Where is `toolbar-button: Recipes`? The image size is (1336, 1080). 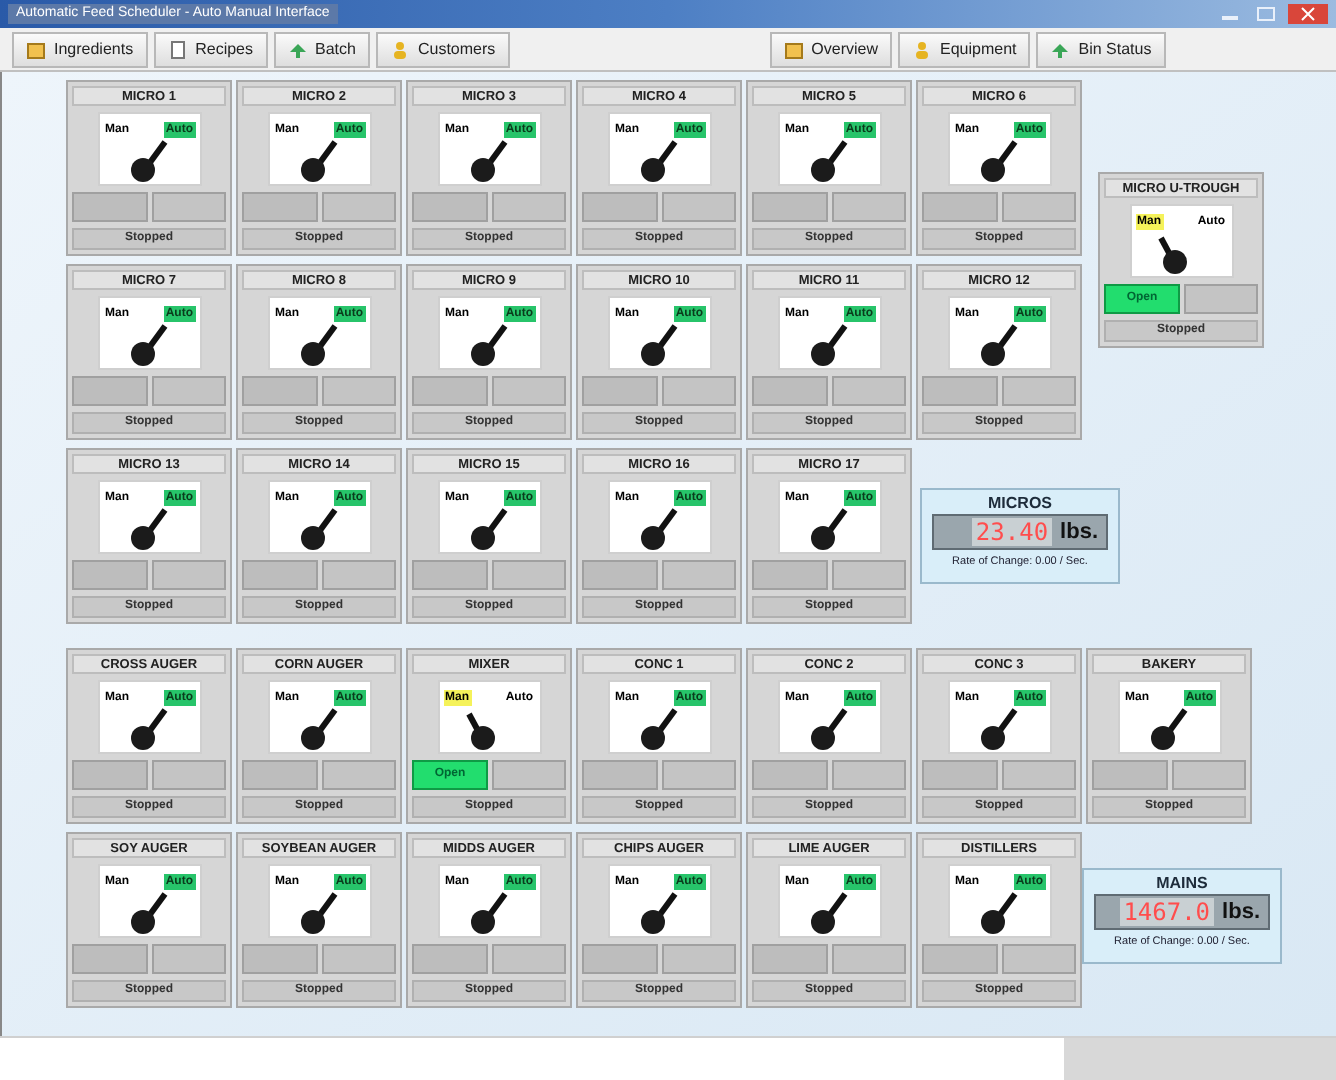
toolbar-button: Recipes is located at coordinates (210, 49).